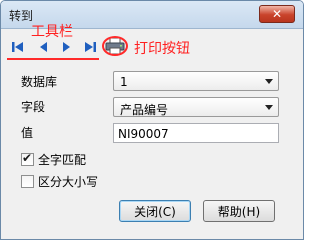 The image size is (320, 240). I want to click on field-label: 字段, so click(33, 107).